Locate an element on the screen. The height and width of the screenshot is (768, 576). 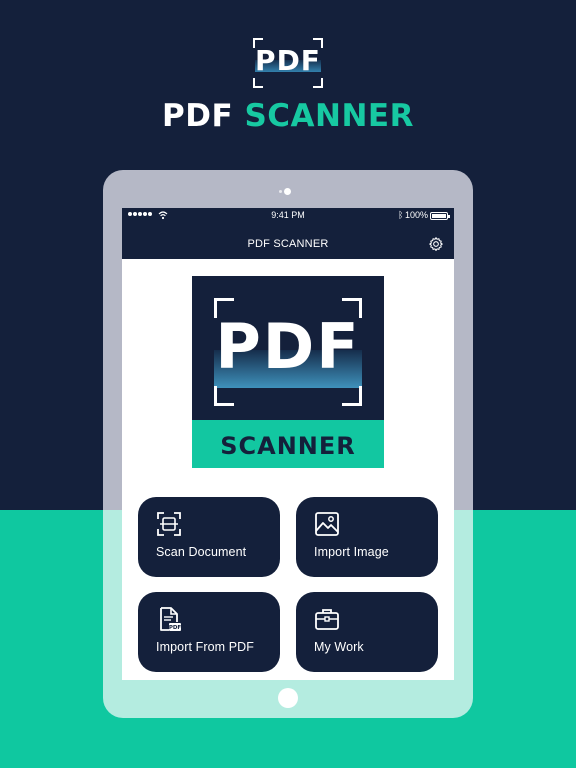
action-label: My Work is located at coordinates (339, 647).